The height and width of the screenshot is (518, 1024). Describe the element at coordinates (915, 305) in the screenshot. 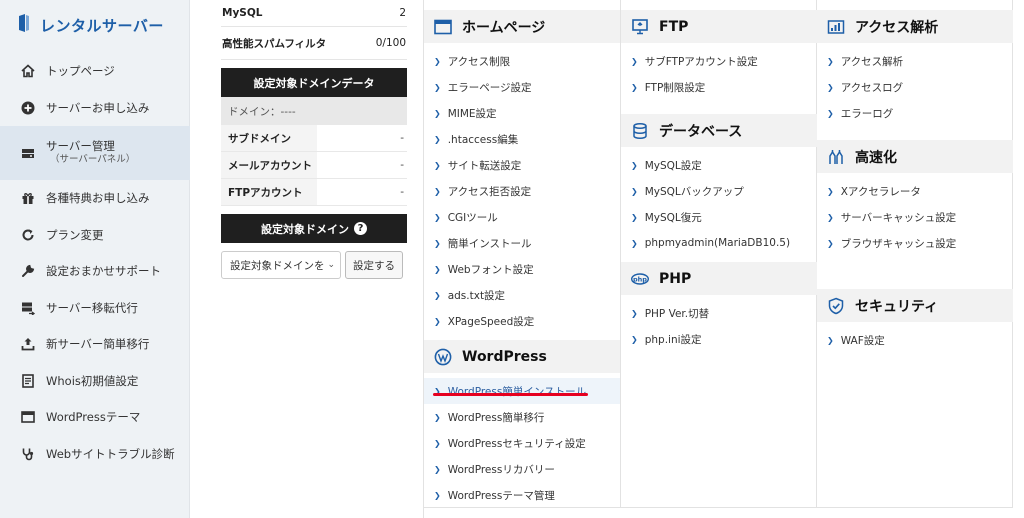

I see `section-security-header: セキュリティ` at that location.